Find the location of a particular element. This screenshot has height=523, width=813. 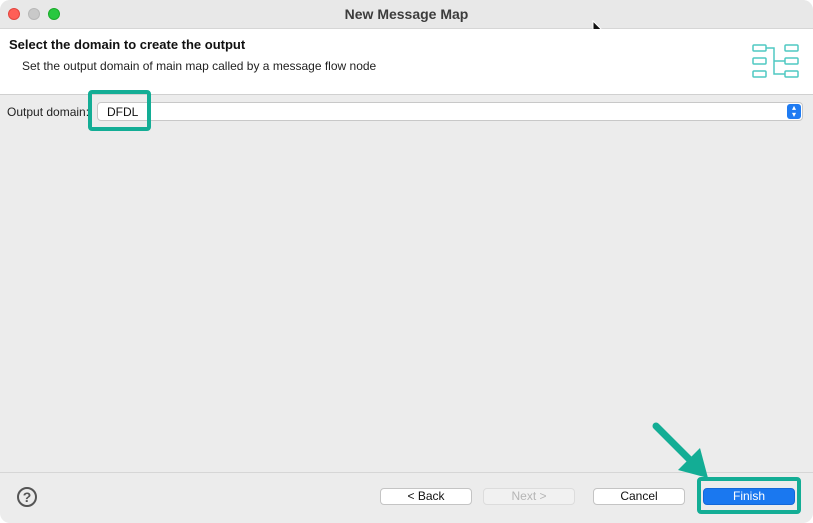

annotation-highlight-domain is located at coordinates (119, 110).